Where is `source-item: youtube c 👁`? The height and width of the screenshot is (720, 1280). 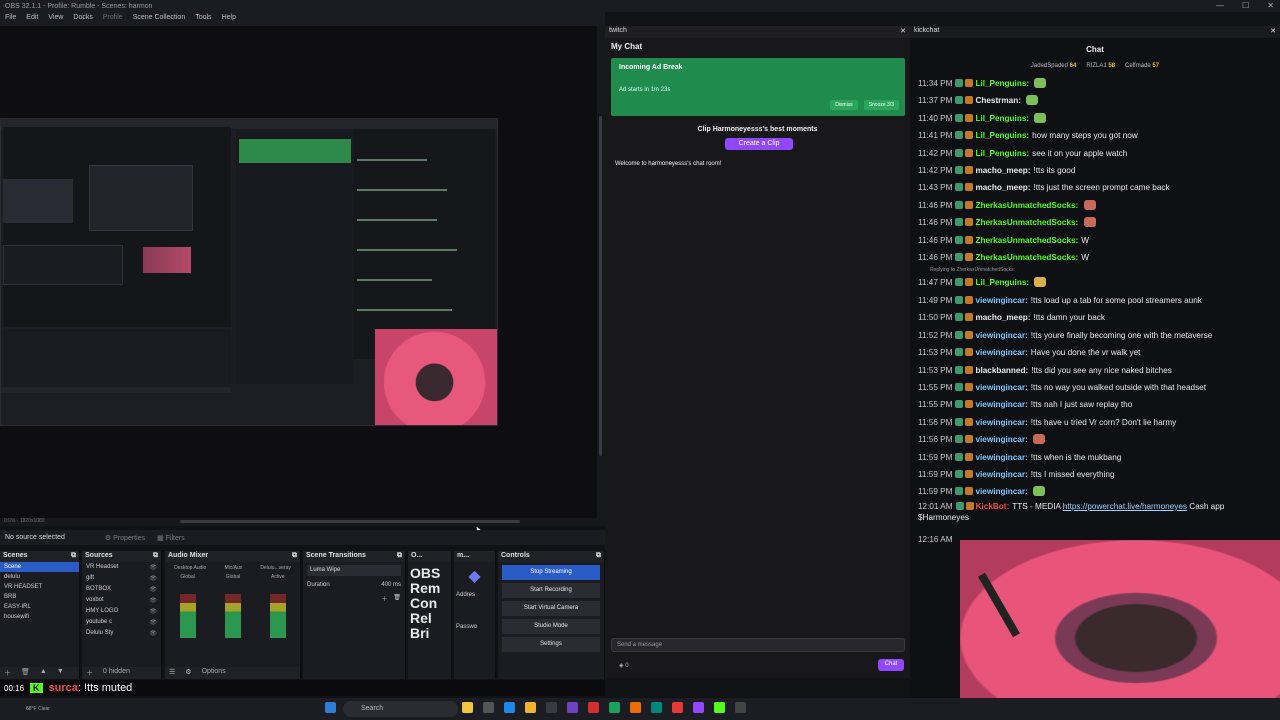
source-item: youtube c 👁 is located at coordinates (121, 622).